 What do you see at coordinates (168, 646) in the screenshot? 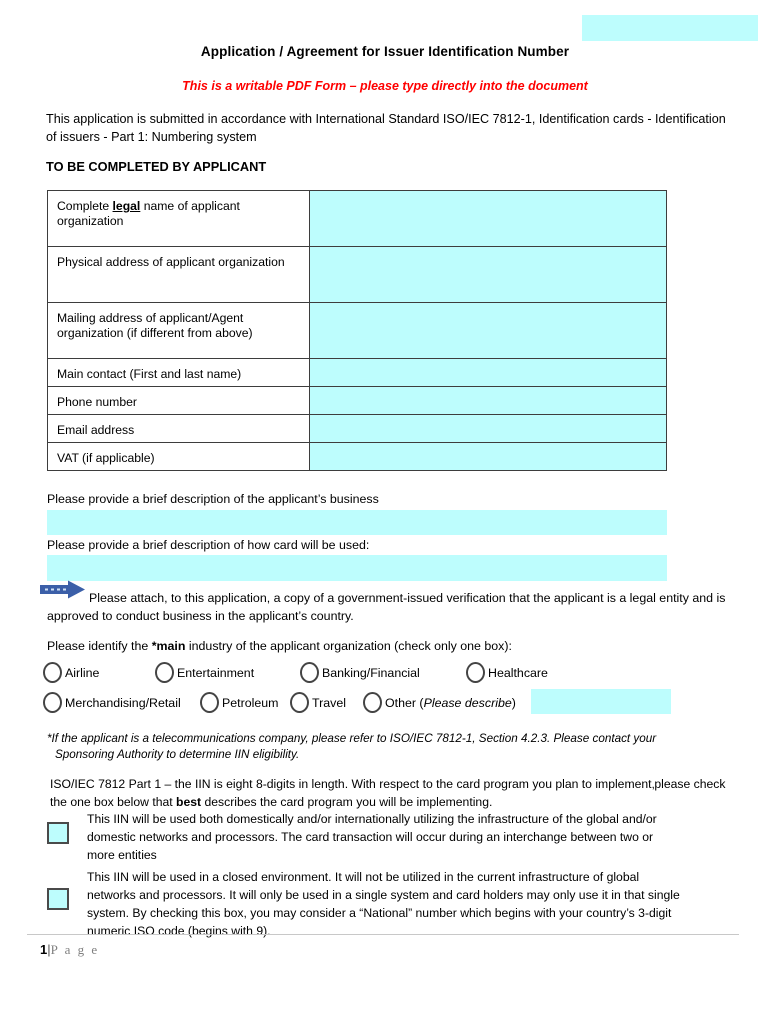
I see `industry-question-emphasis: *main` at bounding box center [168, 646].